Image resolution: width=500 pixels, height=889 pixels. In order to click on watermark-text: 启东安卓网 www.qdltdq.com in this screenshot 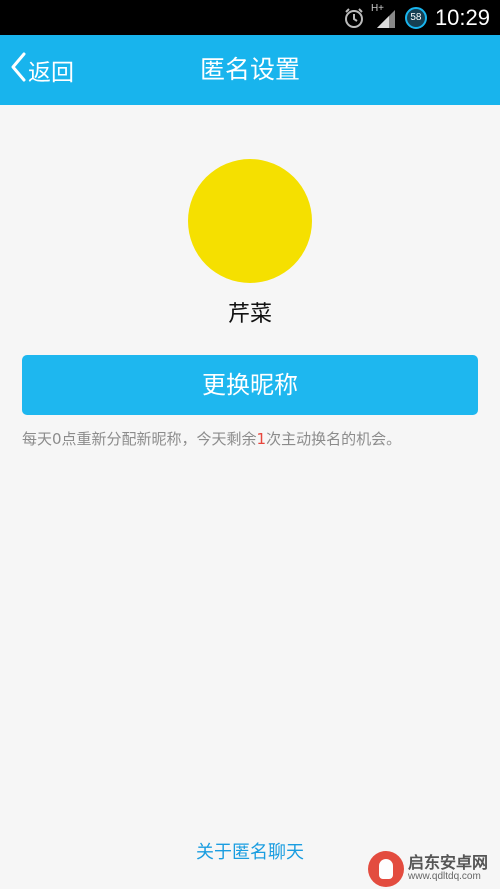, I will do `click(448, 867)`.